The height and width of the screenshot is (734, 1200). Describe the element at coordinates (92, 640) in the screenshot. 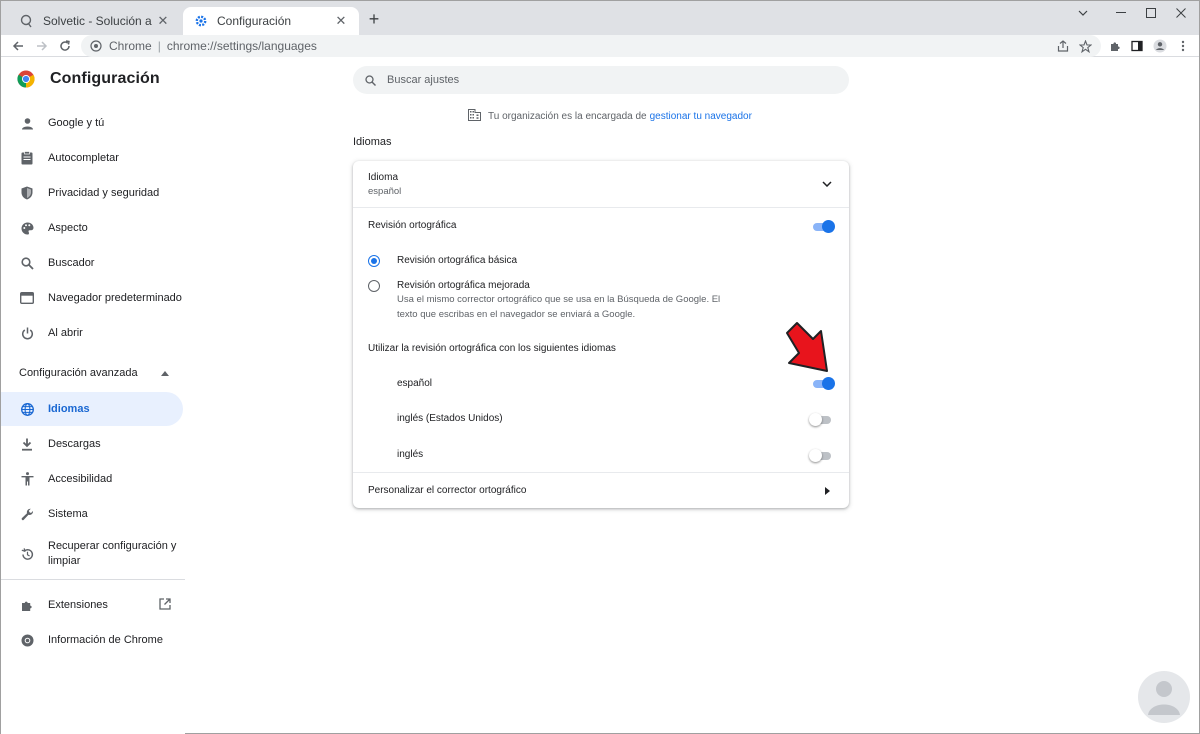

I see `sidebar-item-informacion: Información de Chrome` at that location.